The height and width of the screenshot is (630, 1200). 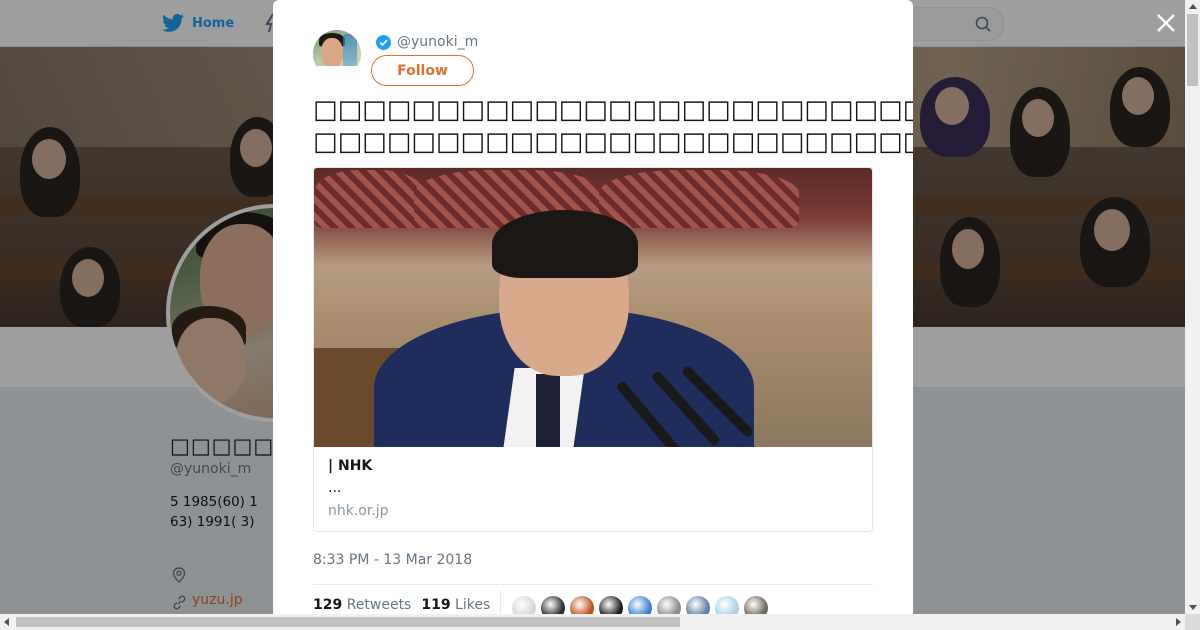 I want to click on tweet-author-handle: @yunoki_m, so click(x=437, y=42).